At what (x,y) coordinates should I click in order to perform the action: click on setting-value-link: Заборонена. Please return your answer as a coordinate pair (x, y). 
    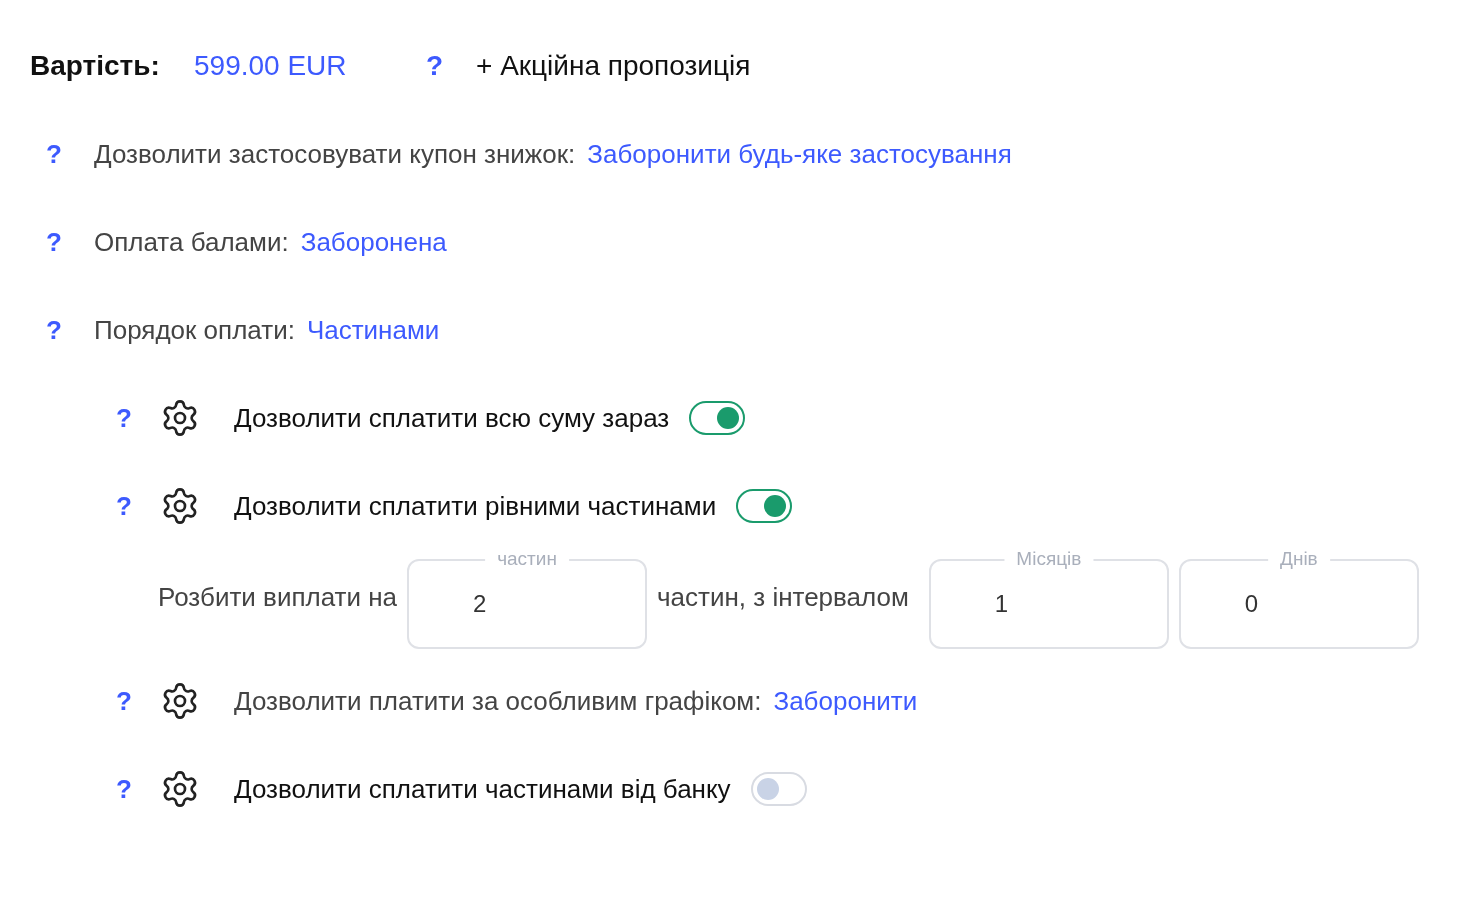
    Looking at the image, I should click on (373, 242).